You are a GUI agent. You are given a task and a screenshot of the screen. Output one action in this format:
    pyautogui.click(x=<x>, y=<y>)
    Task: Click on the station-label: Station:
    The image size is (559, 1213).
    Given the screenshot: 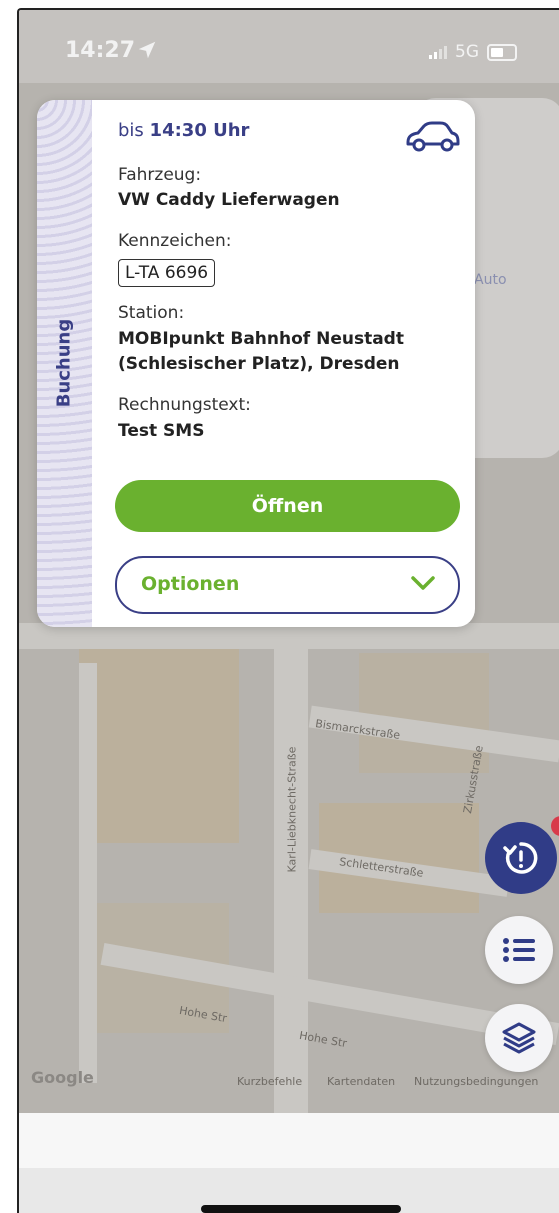 What is the action you would take?
    pyautogui.click(x=151, y=313)
    